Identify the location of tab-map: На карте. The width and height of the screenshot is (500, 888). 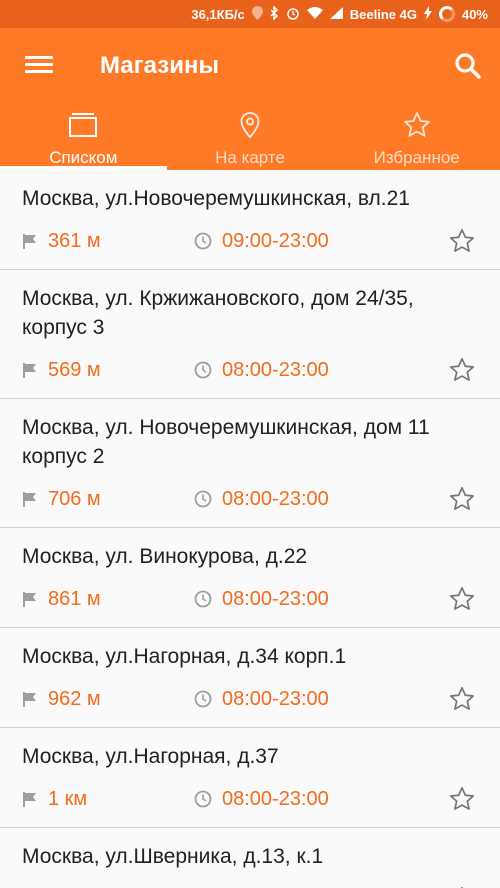
(250, 138).